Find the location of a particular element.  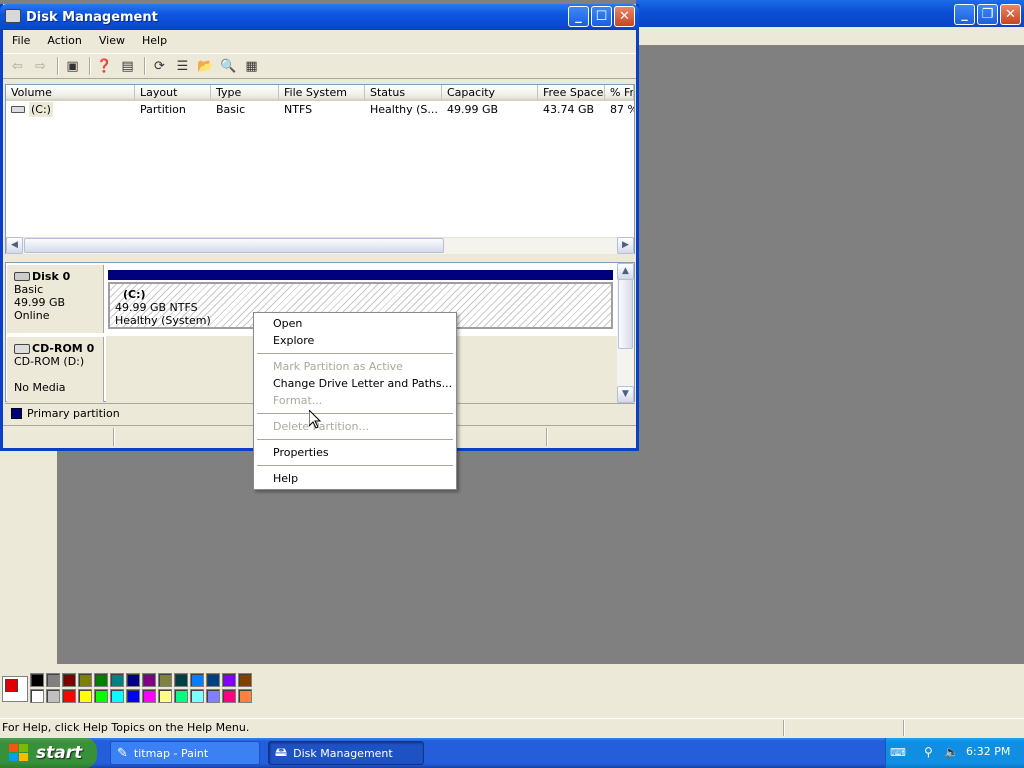

column-header-free-space: Free Space is located at coordinates (571, 93).